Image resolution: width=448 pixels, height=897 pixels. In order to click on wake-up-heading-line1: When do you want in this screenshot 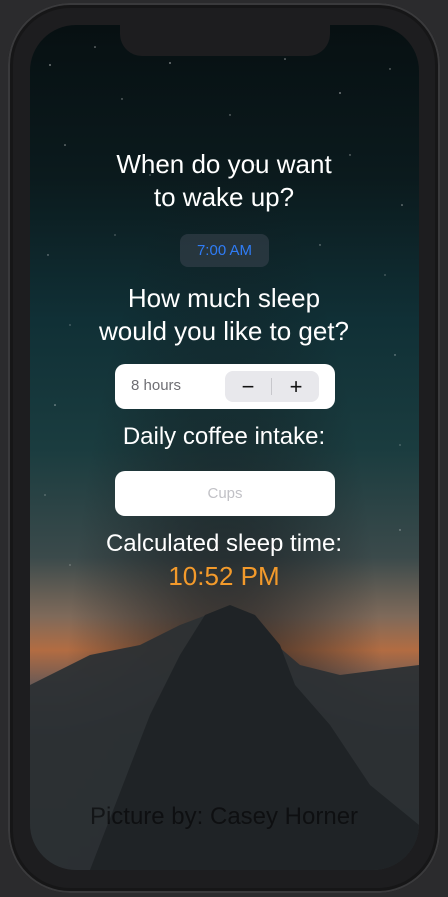, I will do `click(224, 164)`.